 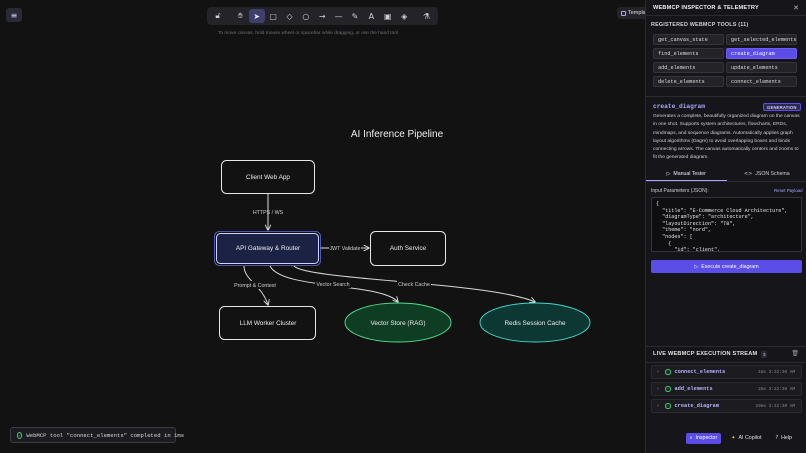 I want to click on tool-find-elements: find_elements, so click(x=688, y=53).